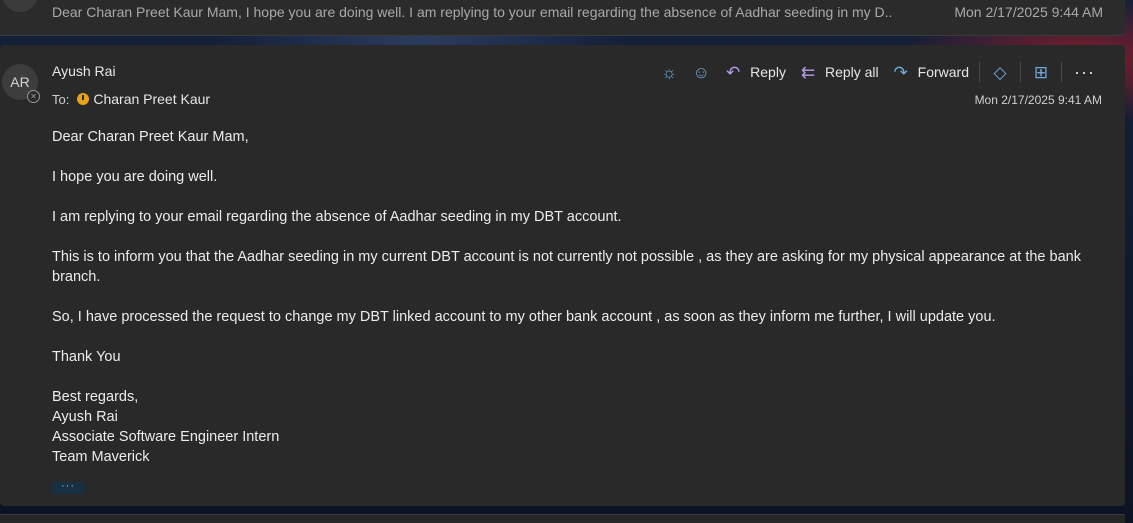 Image resolution: width=1133 pixels, height=523 pixels. I want to click on brightness-button: ☼, so click(669, 72).